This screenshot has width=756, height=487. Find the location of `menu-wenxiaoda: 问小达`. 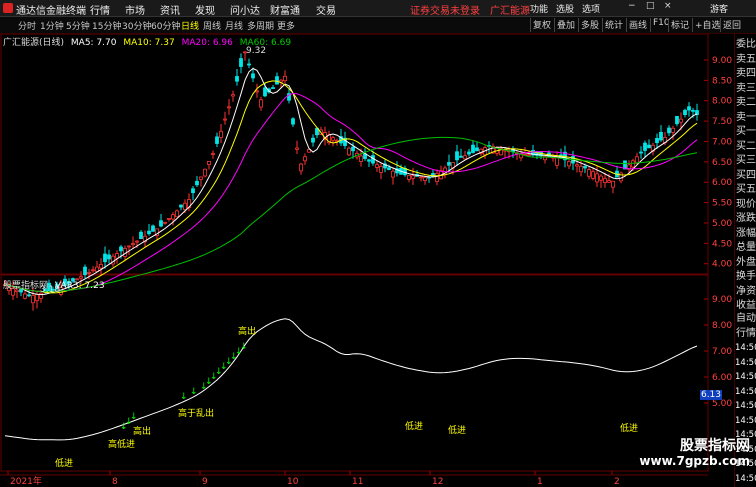

menu-wenxiaoda: 问小达 is located at coordinates (245, 9).